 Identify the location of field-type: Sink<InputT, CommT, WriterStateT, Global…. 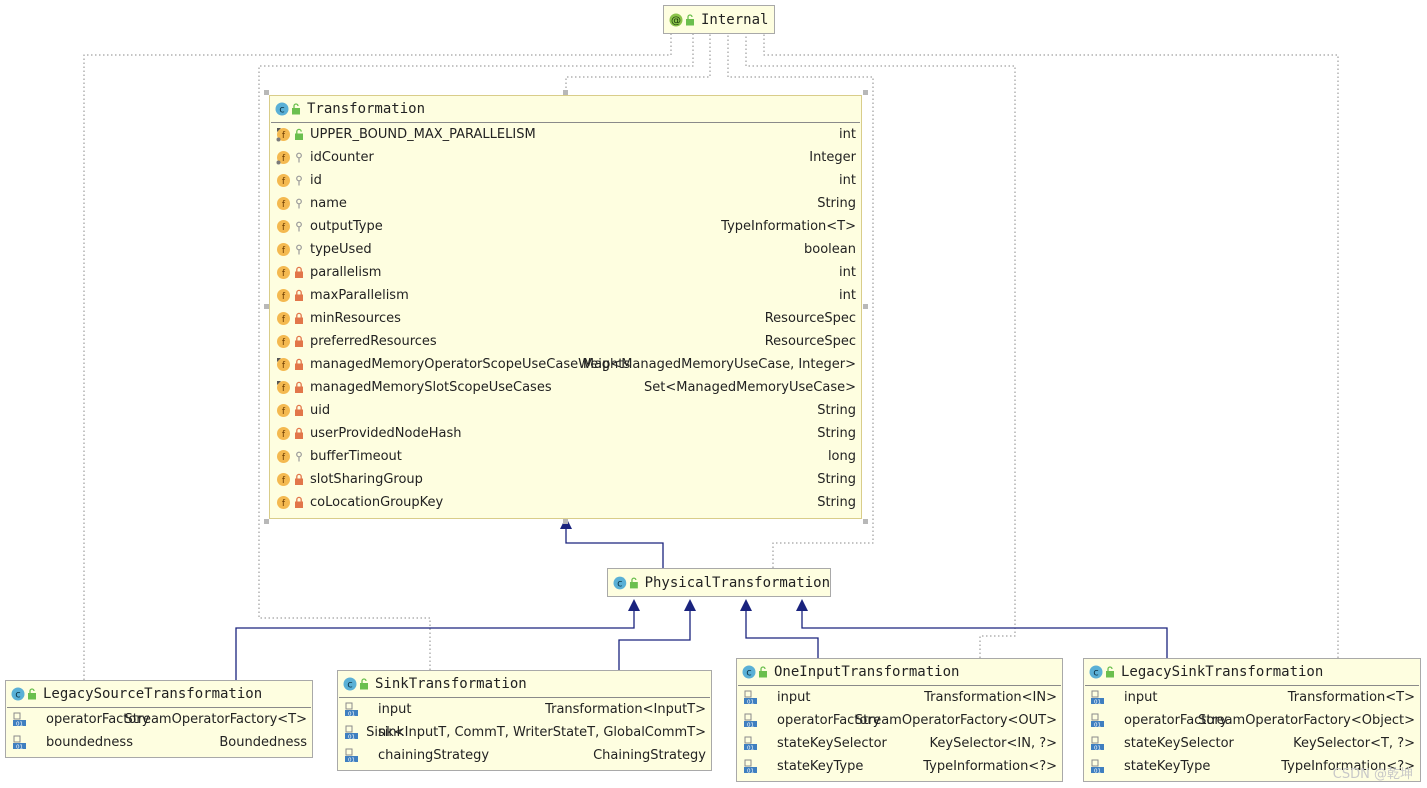
(536, 732).